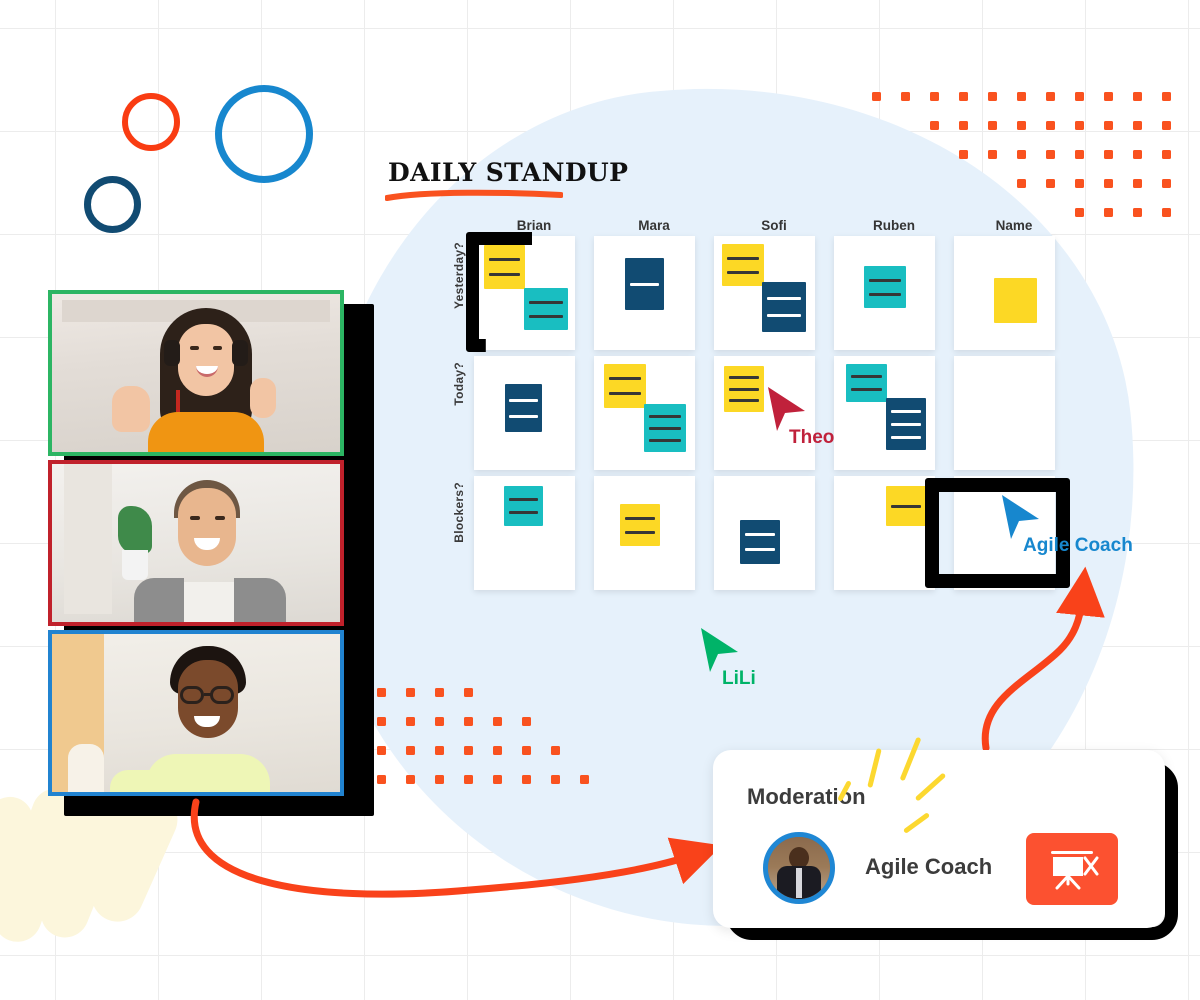 This screenshot has width=1200, height=1000. What do you see at coordinates (997, 533) in the screenshot?
I see `cell-highlight-frame-agile-coach` at bounding box center [997, 533].